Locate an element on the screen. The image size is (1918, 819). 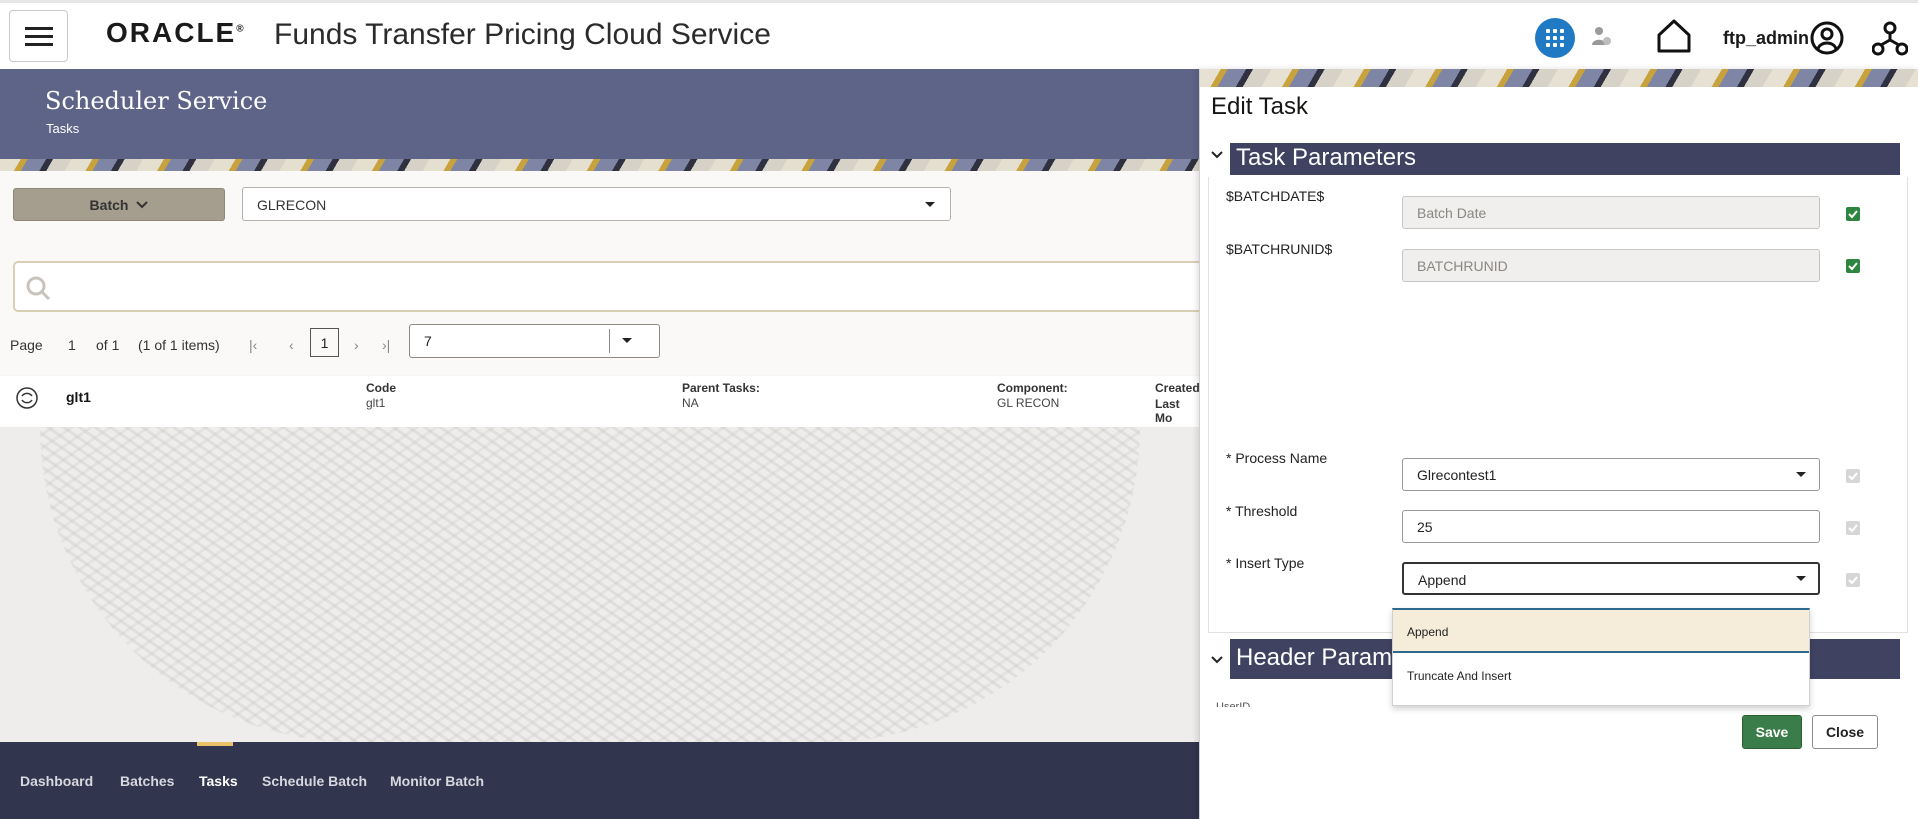
batchrunid-field: BATCHRUNID is located at coordinates (1611, 265).